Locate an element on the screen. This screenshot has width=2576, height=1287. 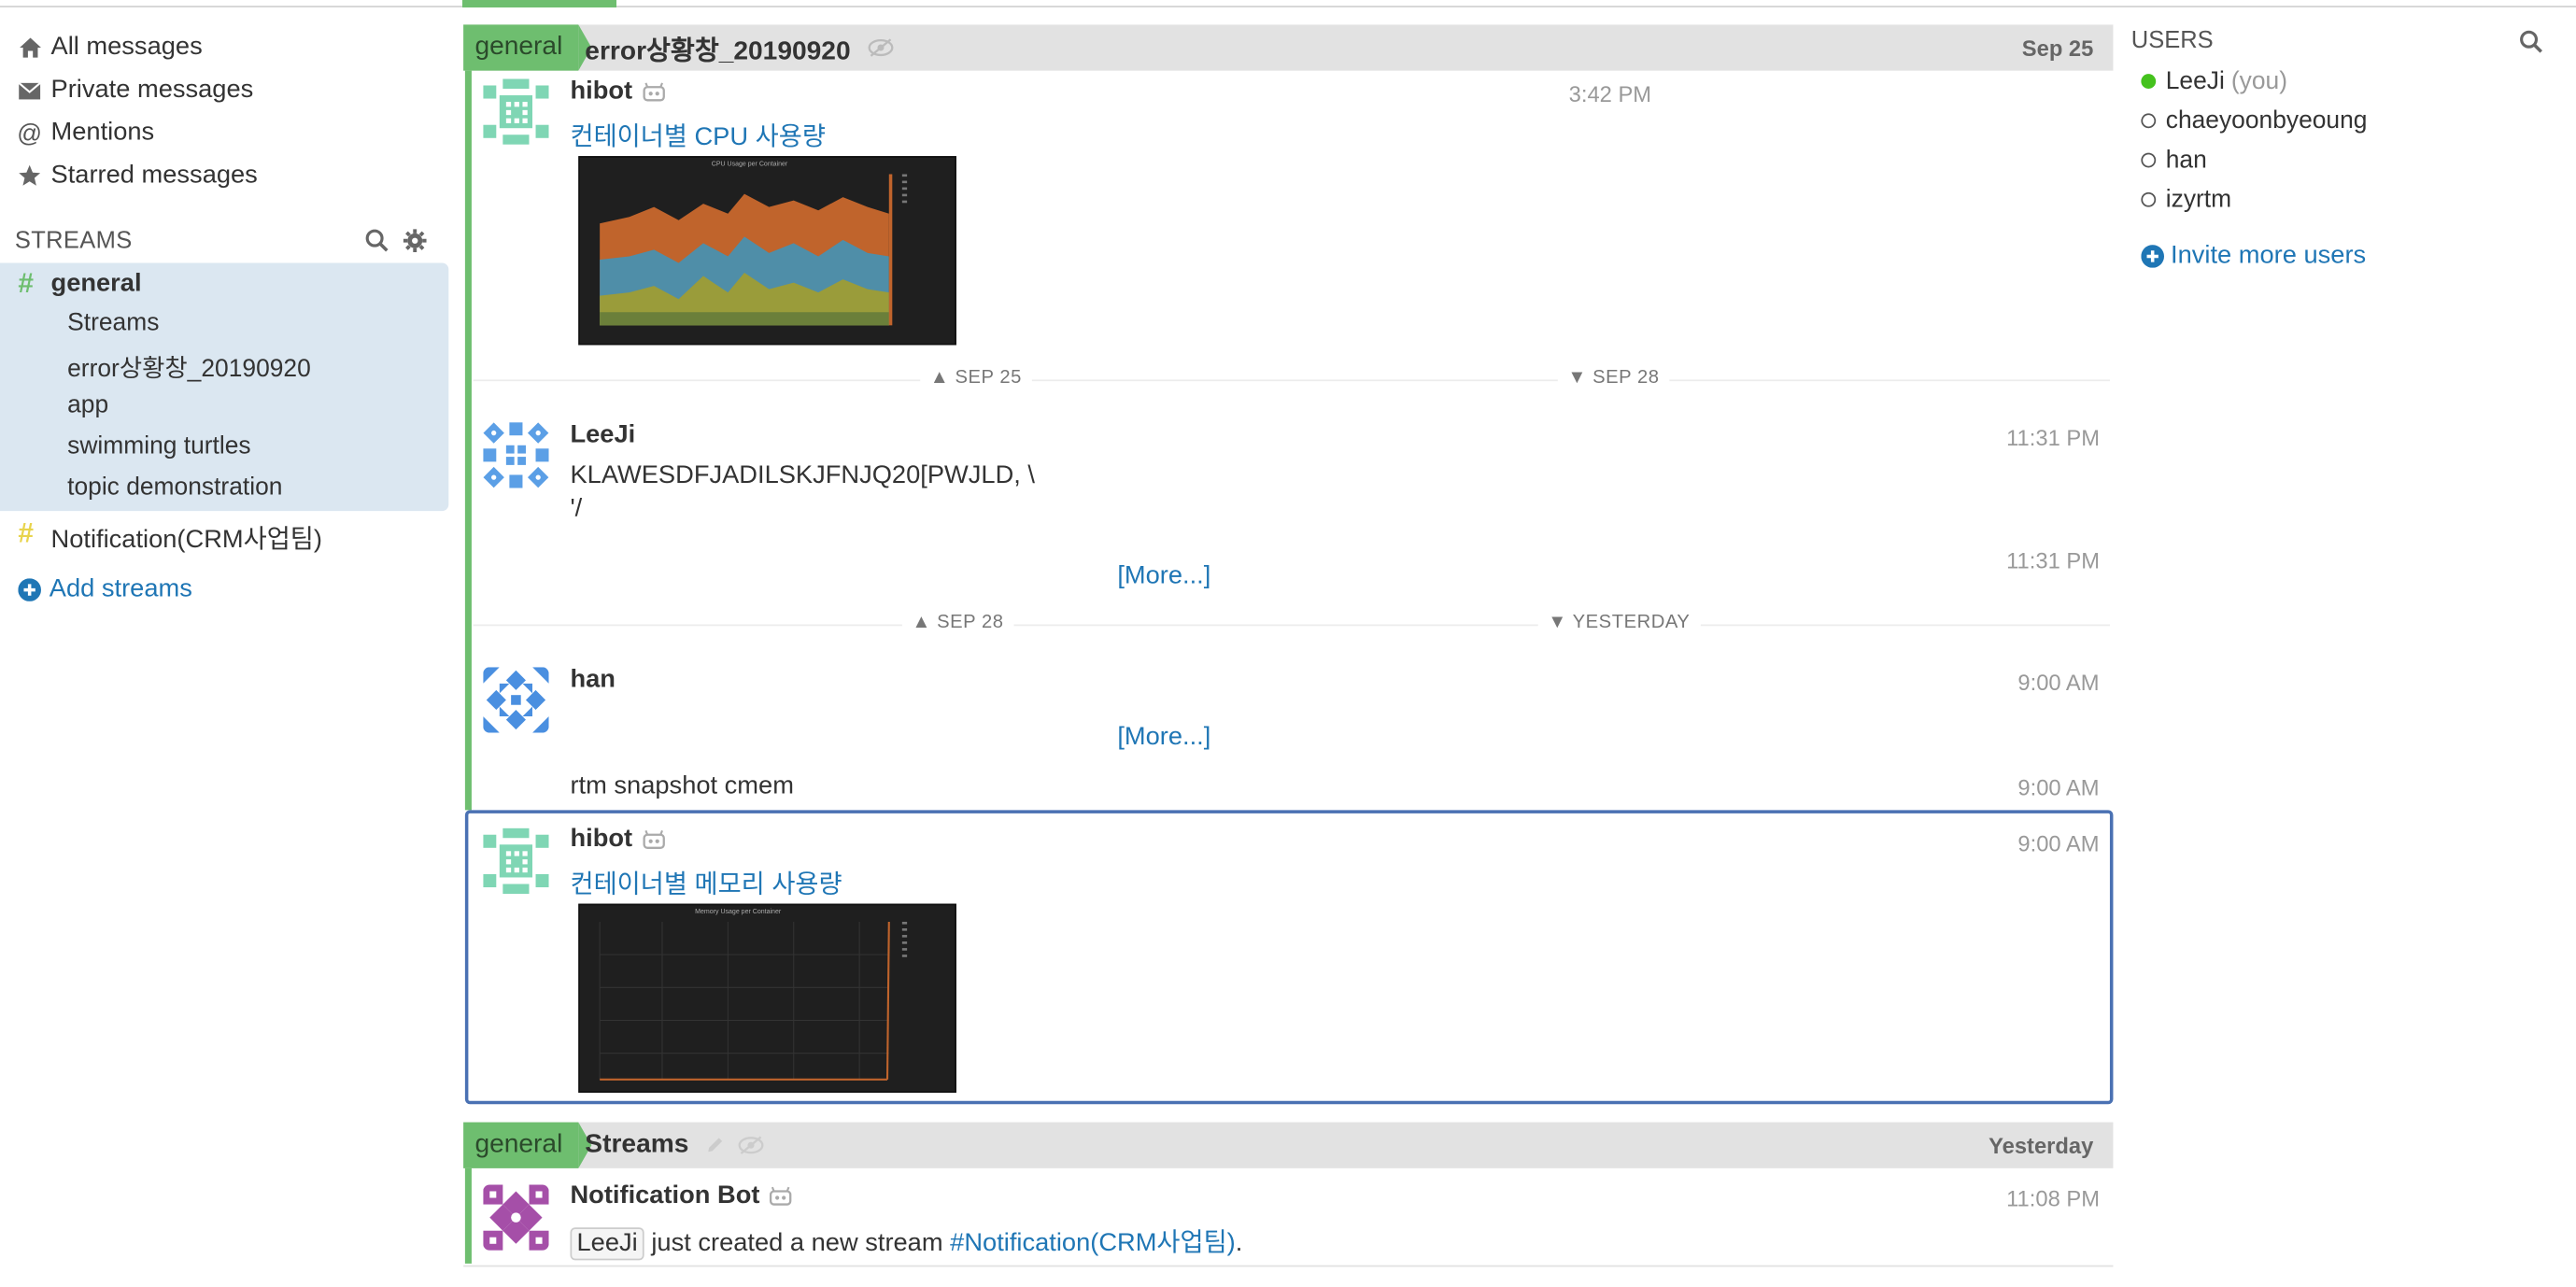
user-item: izyrtm is located at coordinates (2186, 200).